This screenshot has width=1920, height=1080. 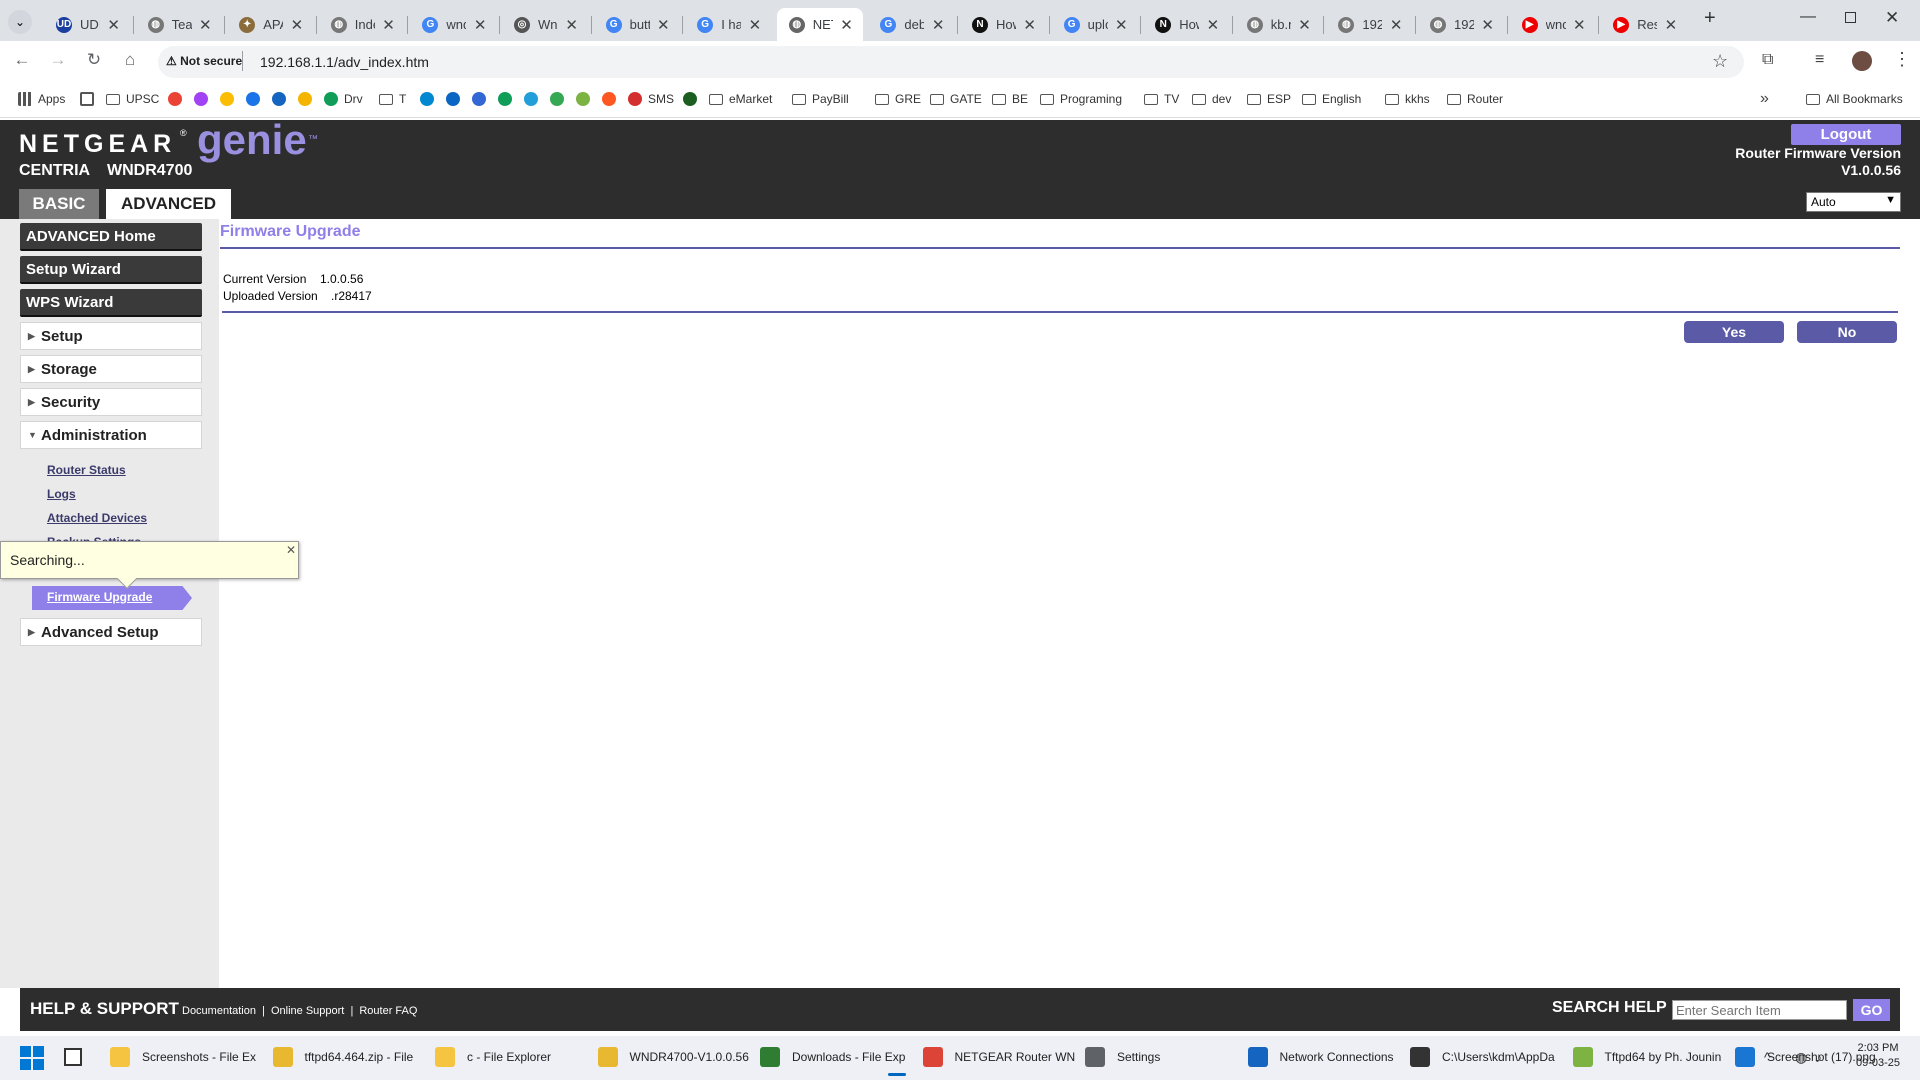 What do you see at coordinates (111, 303) in the screenshot?
I see `nav-wps-wizard: WPS Wizard` at bounding box center [111, 303].